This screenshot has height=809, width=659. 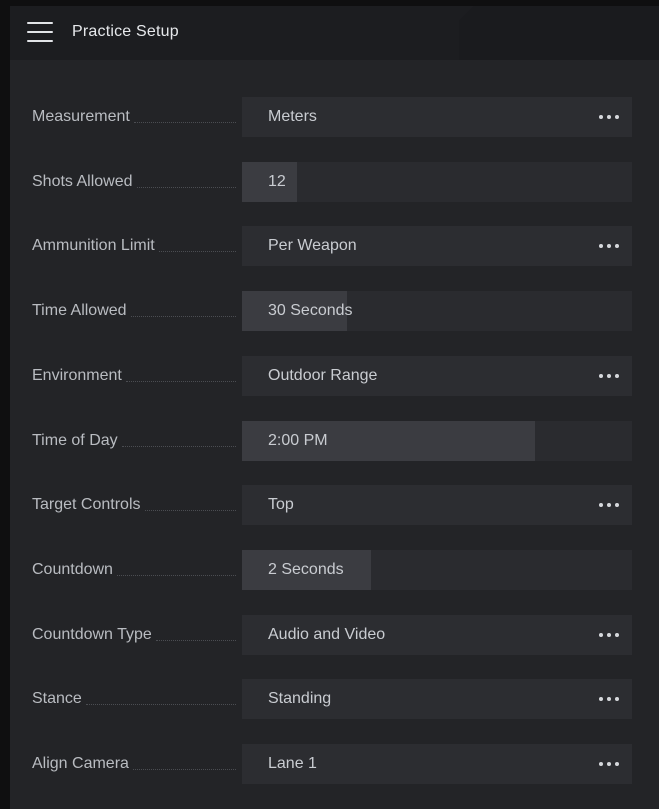 I want to click on setting-label-countdown-type: Countdown Type, so click(x=137, y=635).